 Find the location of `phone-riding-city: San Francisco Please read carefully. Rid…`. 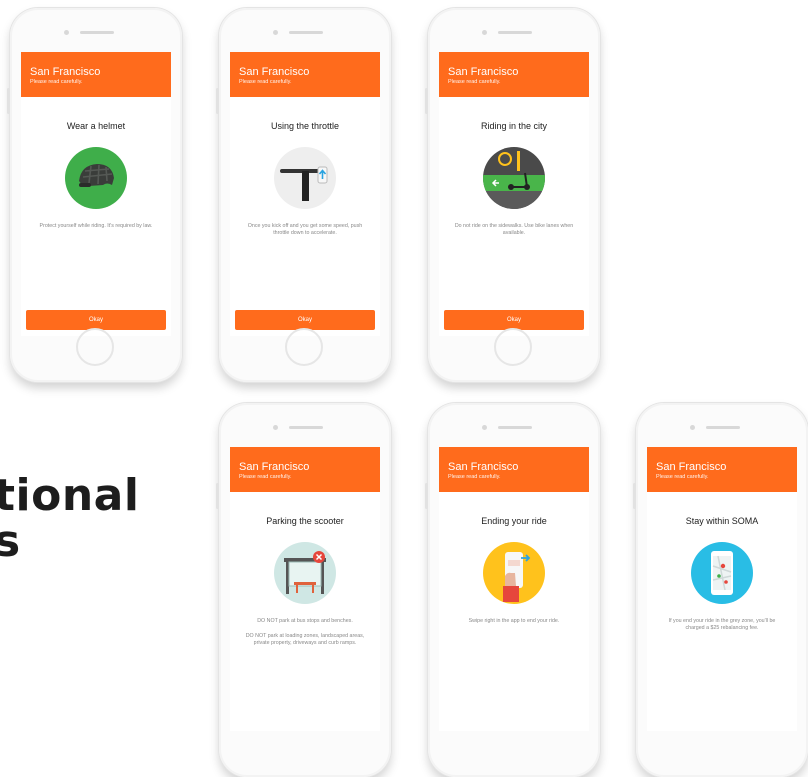

phone-riding-city: San Francisco Please read carefully. Rid… is located at coordinates (512, 195).